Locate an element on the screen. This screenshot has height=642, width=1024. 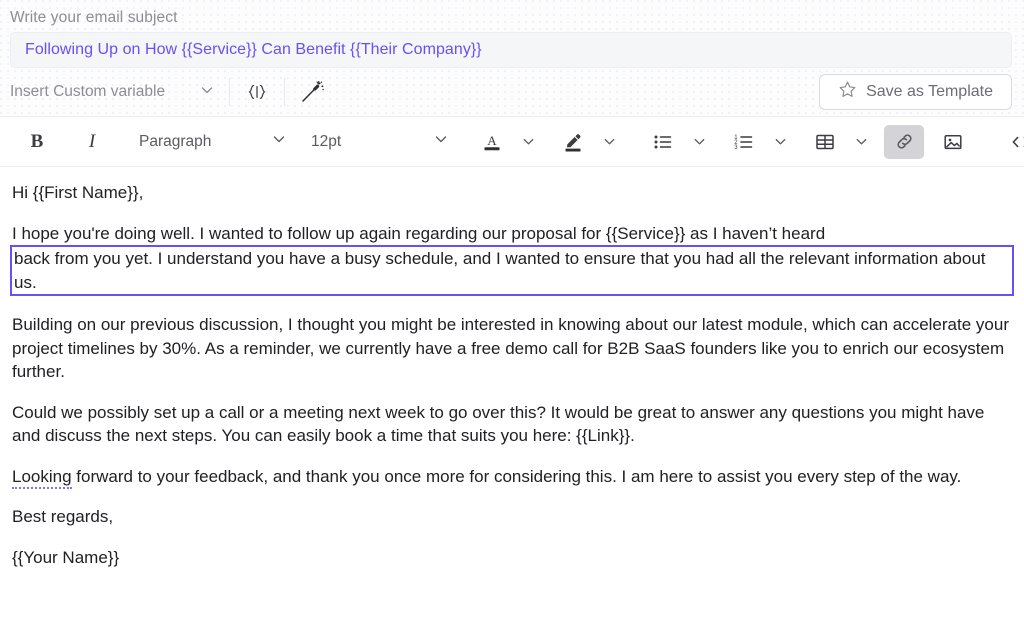
table-dropdown is located at coordinates (861, 142).